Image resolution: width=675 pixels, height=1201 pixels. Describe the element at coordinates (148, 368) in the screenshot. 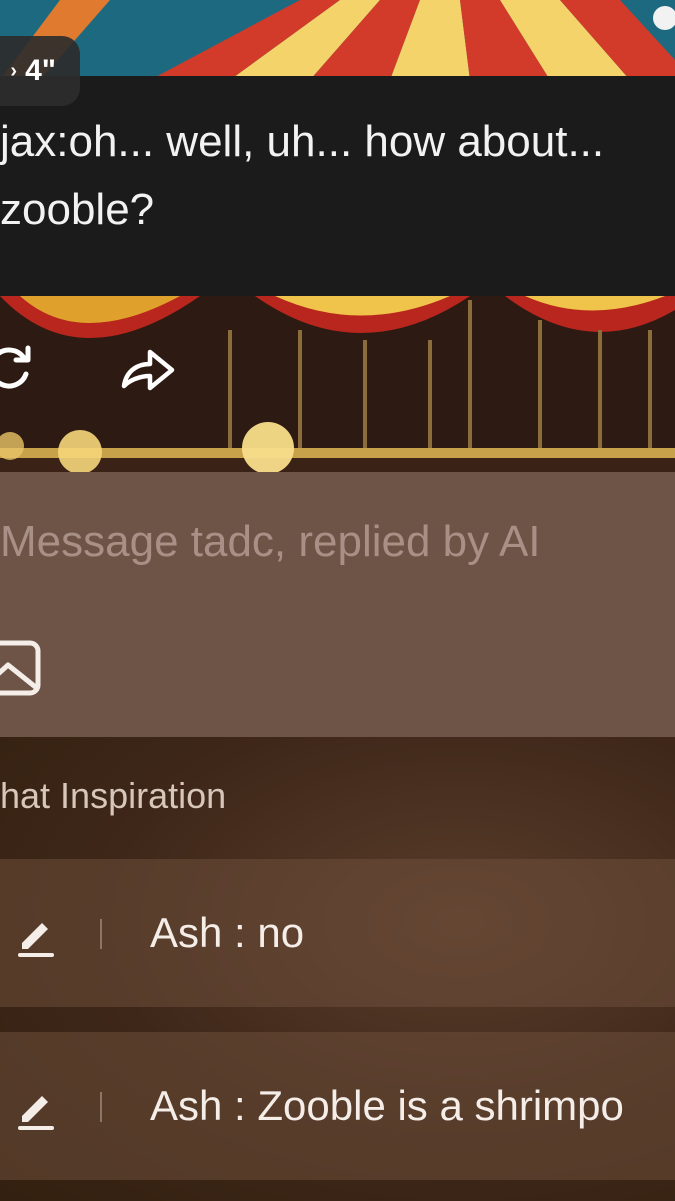

I see `share-icon` at that location.